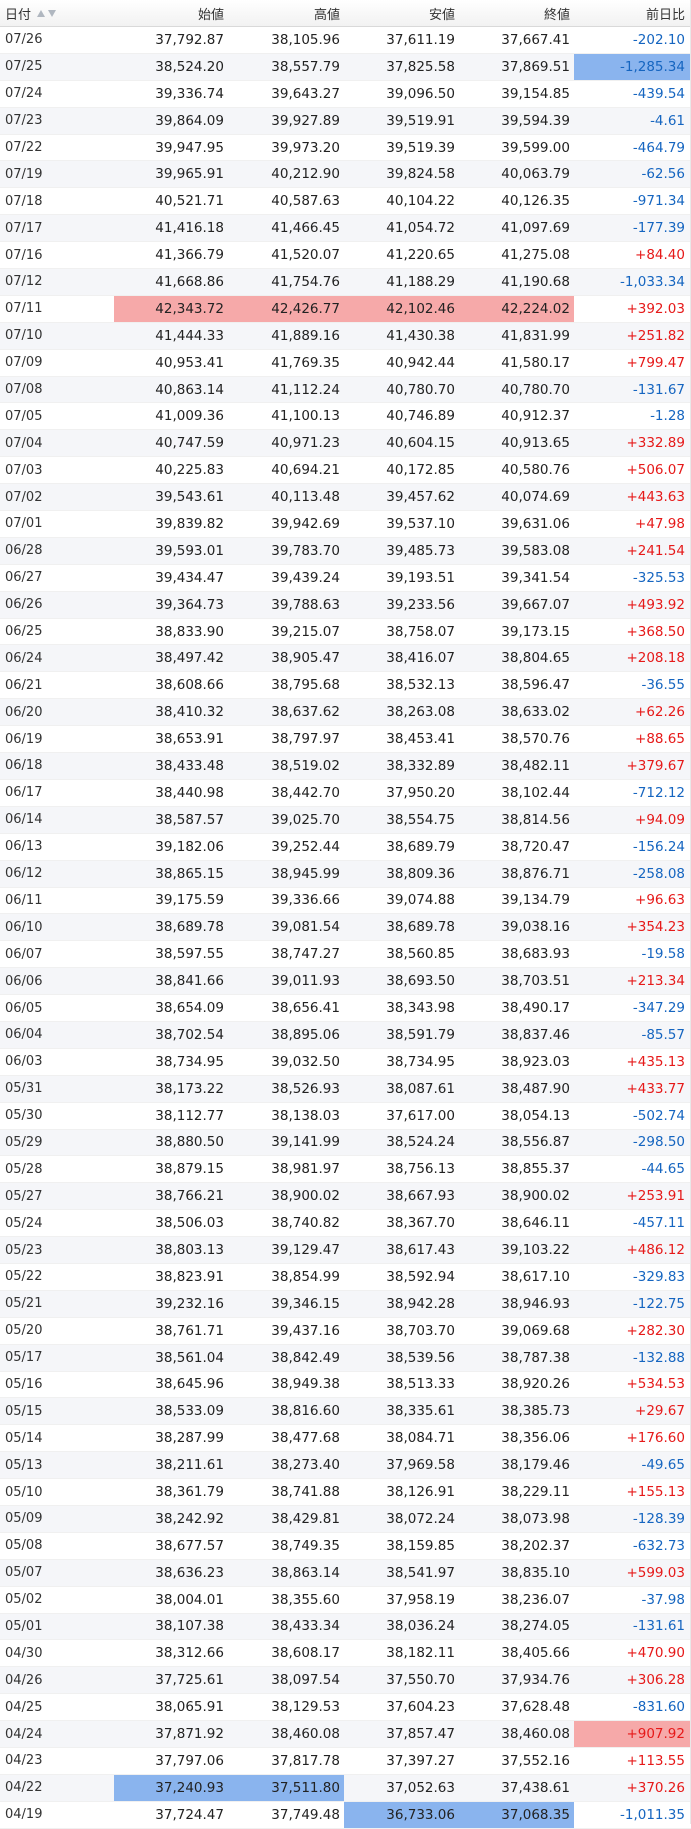  What do you see at coordinates (24, 1035) in the screenshot?
I see `cell-date: 06/04` at bounding box center [24, 1035].